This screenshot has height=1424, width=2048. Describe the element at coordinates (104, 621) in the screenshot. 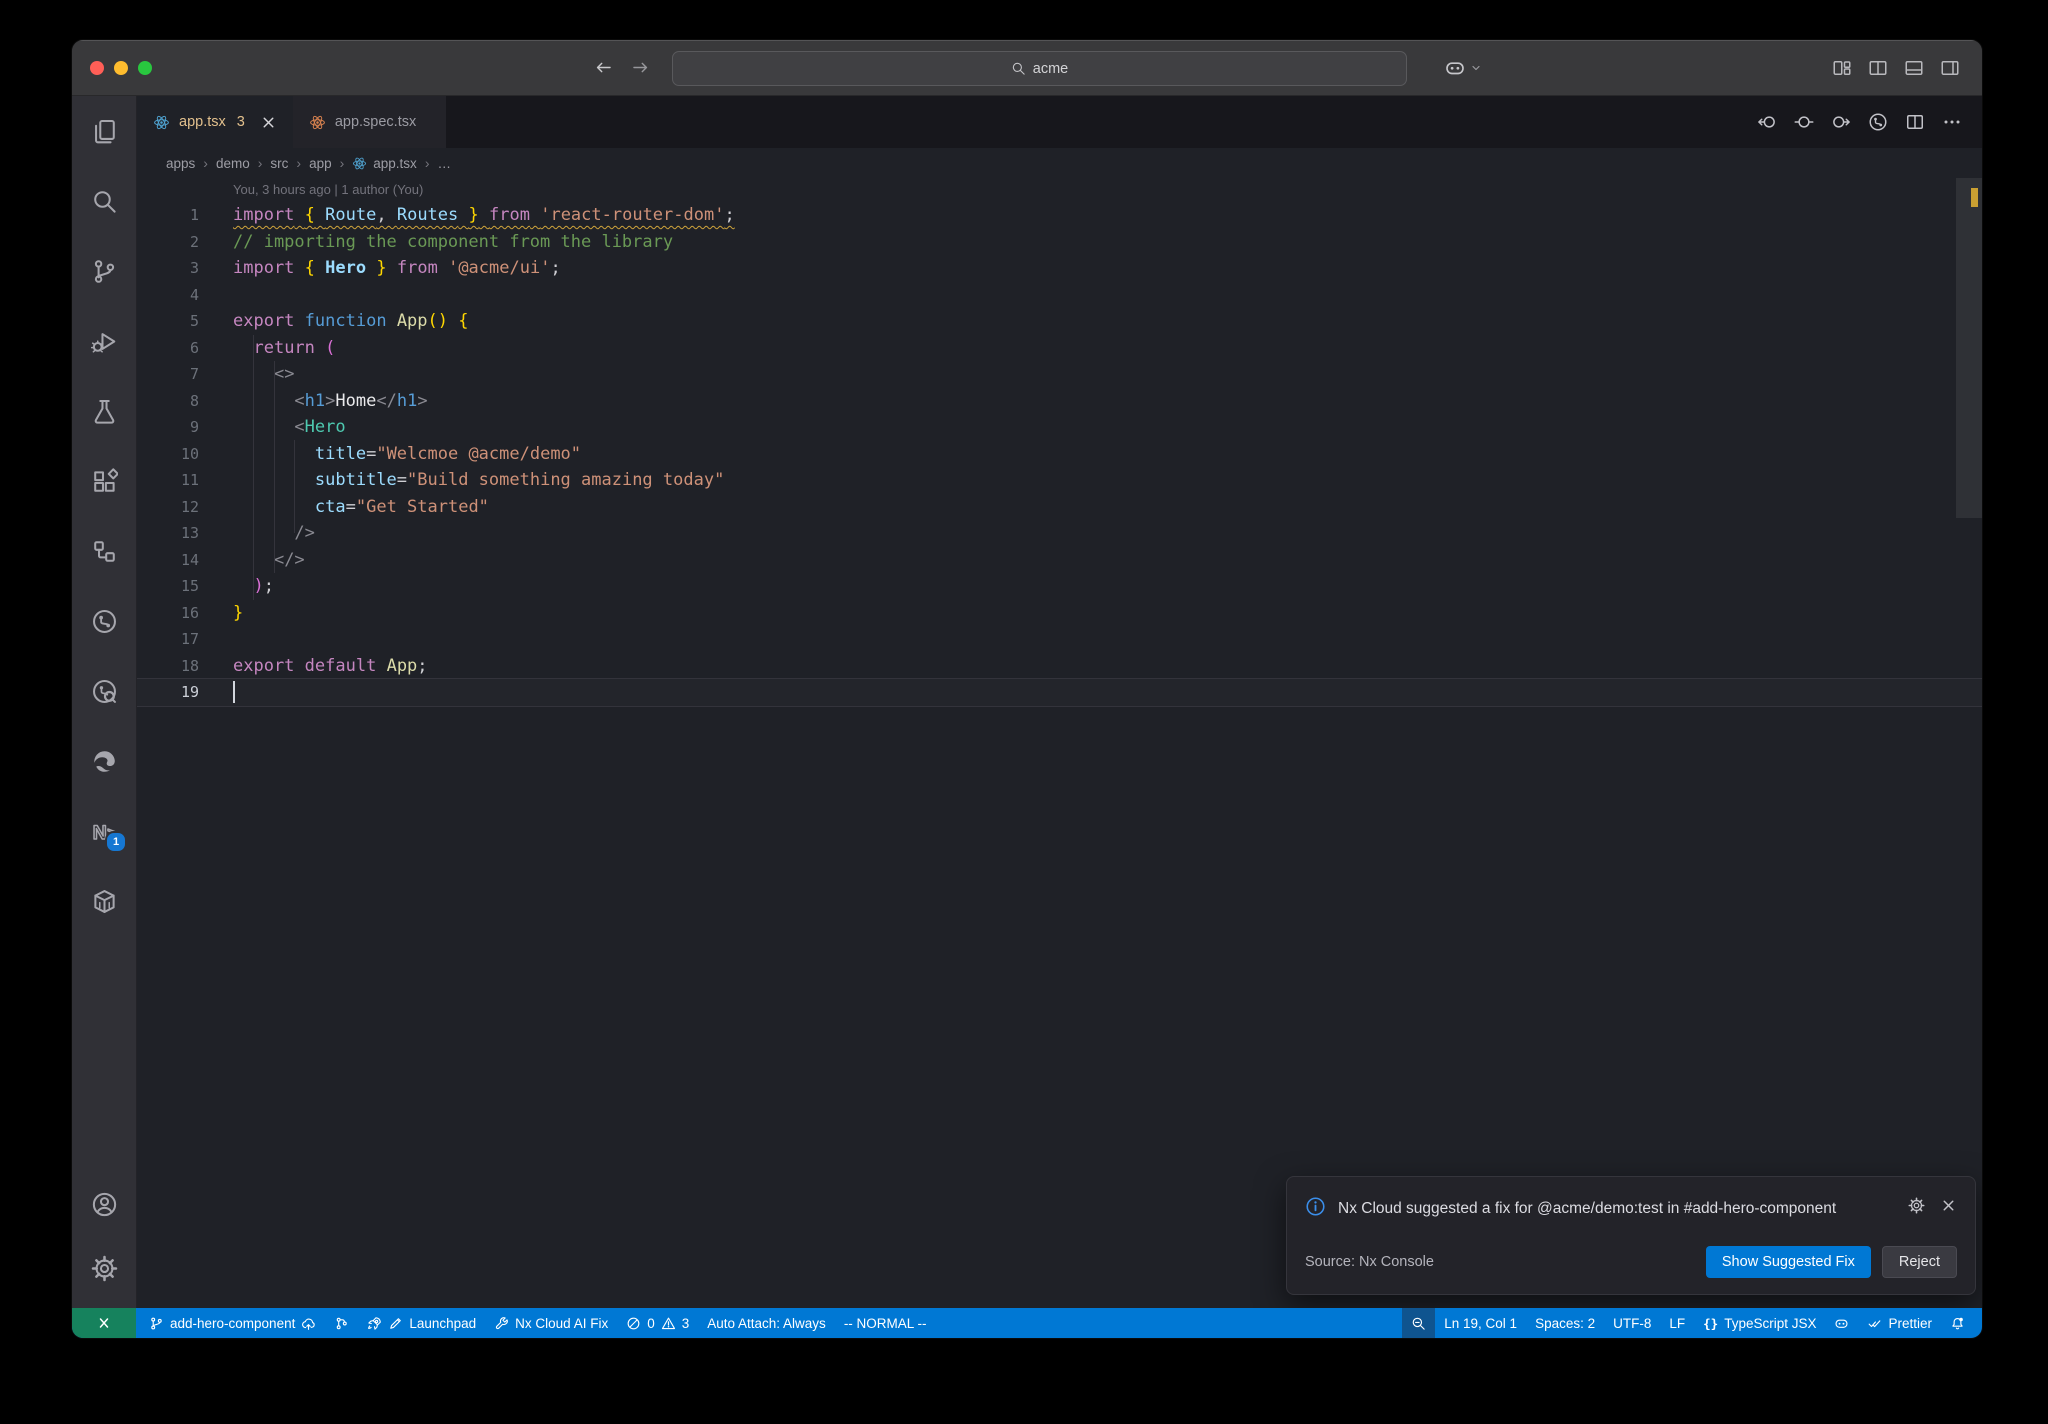

I see `activity-item-source-control-graph` at that location.